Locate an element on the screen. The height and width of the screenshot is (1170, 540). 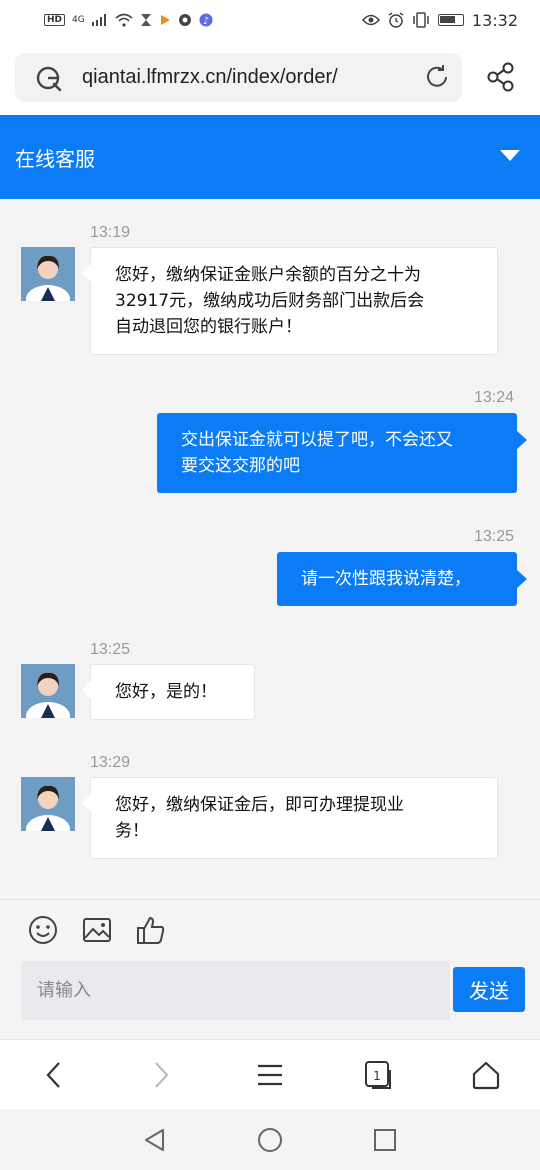
message-bubble: 交出保证金就可以提了吧，不会还又 要交这交那的吧 is located at coordinates (342, 453).